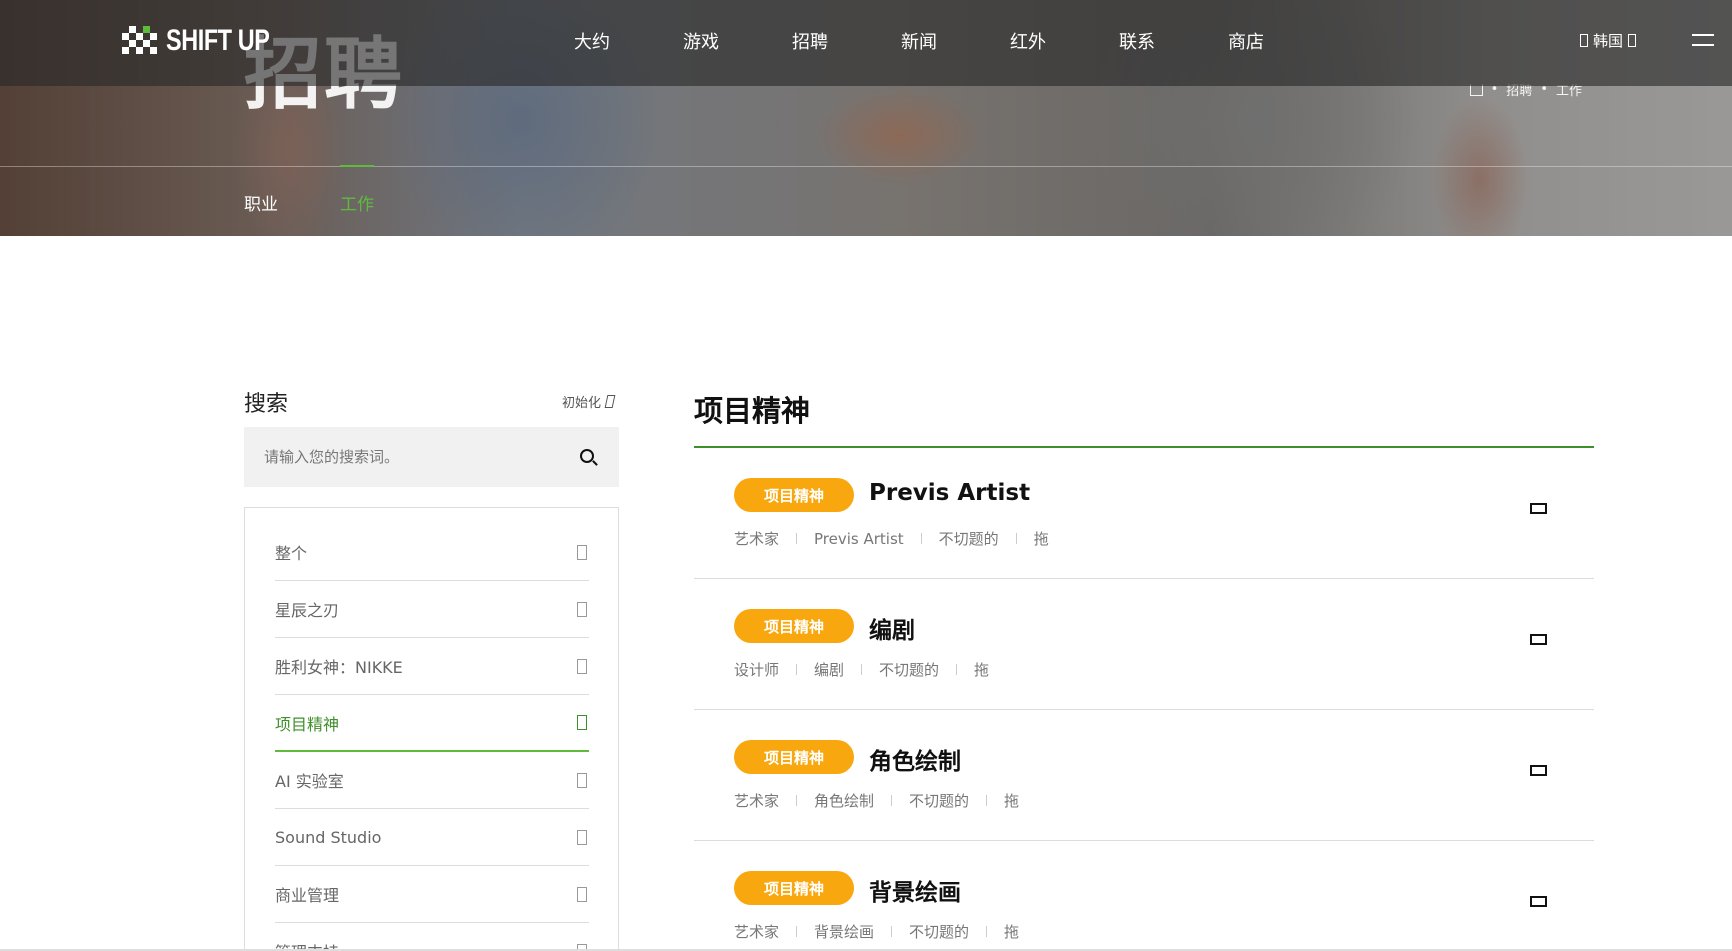 The image size is (1732, 951). Describe the element at coordinates (1144, 896) in the screenshot. I see `job-item: 项目精神 背景绘画 艺术家 背景绘画 不切题的 拖` at that location.